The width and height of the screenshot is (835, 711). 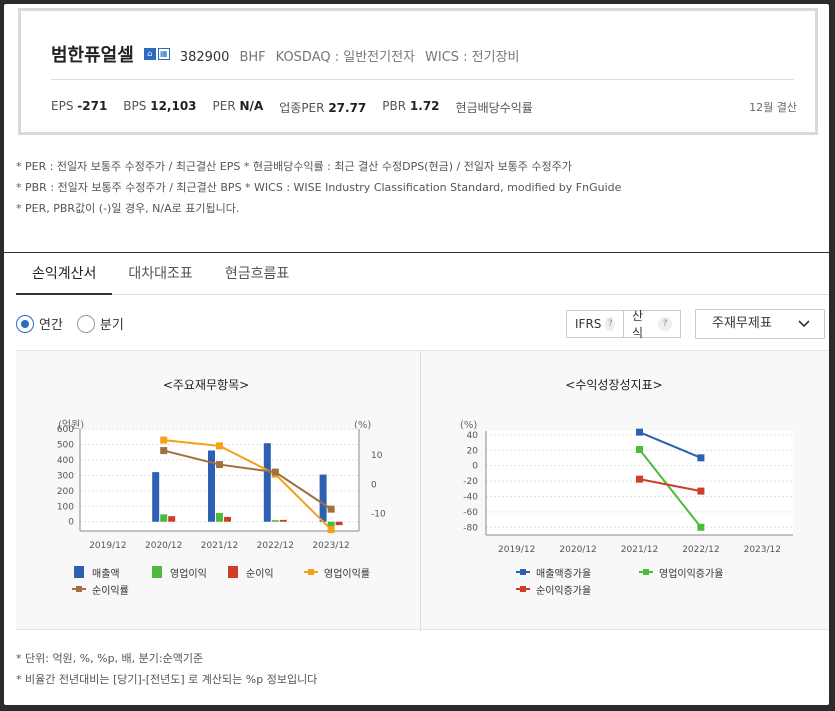 I want to click on ifrs-button: IFRS ?, so click(x=595, y=324).